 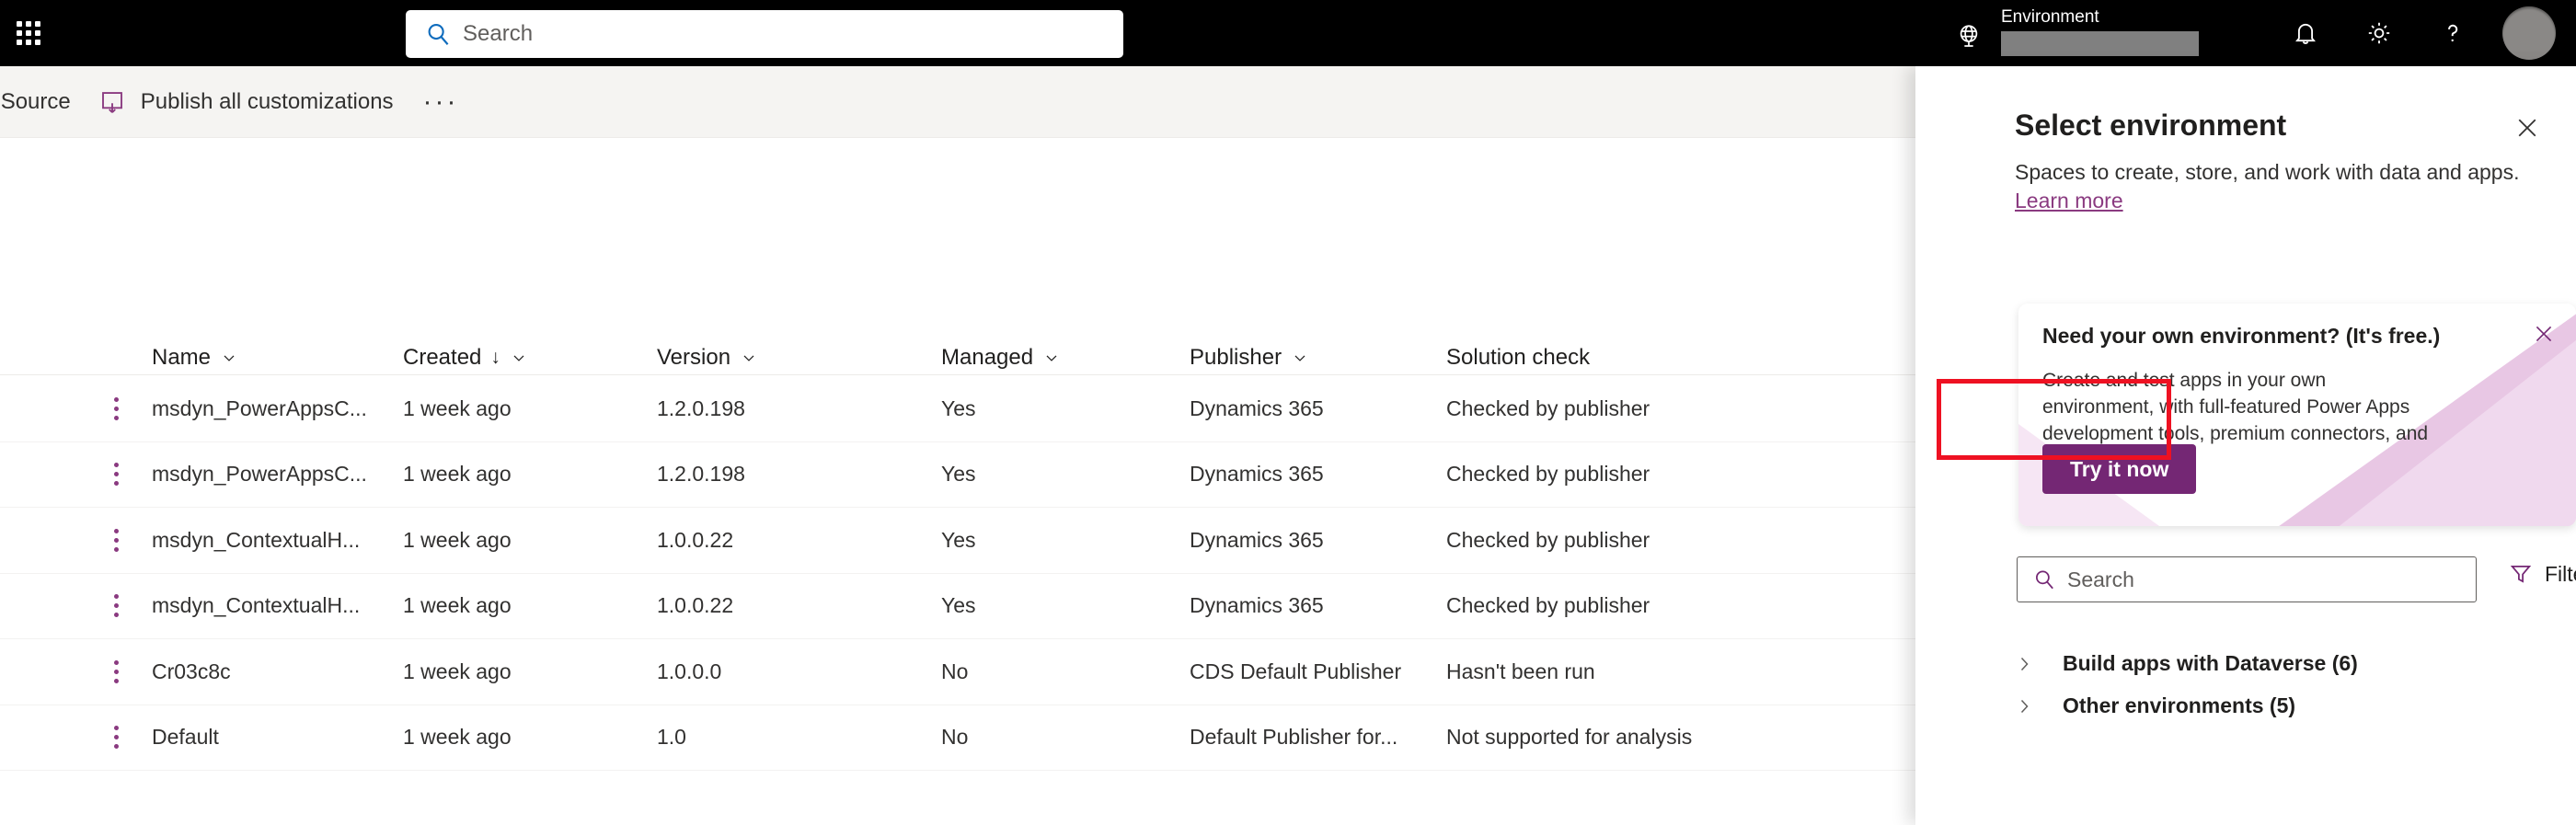 I want to click on waffle-icon, so click(x=28, y=33).